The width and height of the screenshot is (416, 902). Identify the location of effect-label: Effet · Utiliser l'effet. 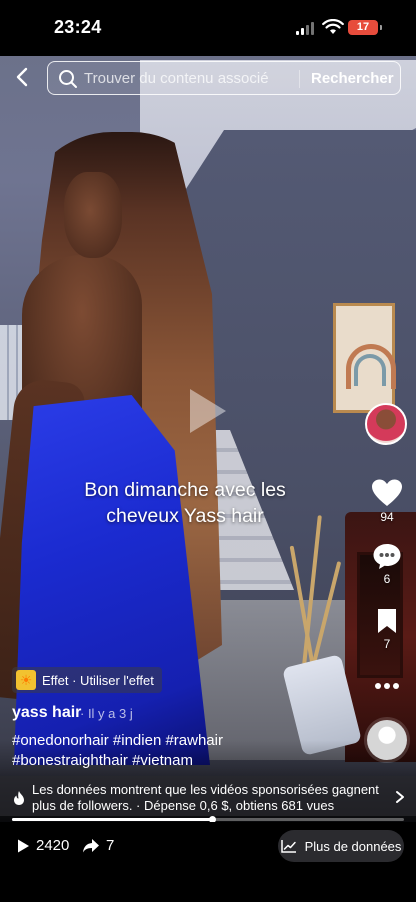
(98, 680).